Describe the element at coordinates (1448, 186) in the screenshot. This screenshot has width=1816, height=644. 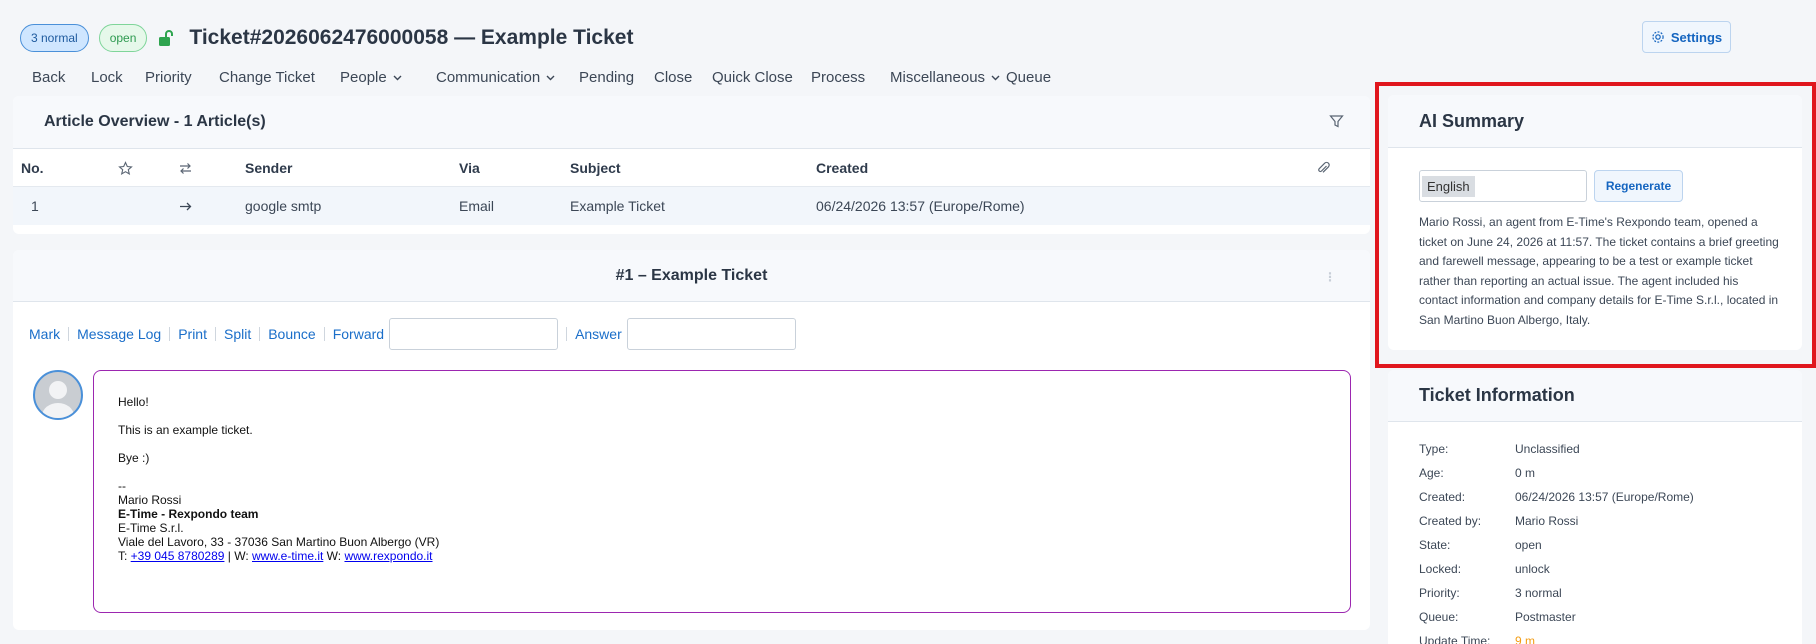
I see `language-value: English` at that location.